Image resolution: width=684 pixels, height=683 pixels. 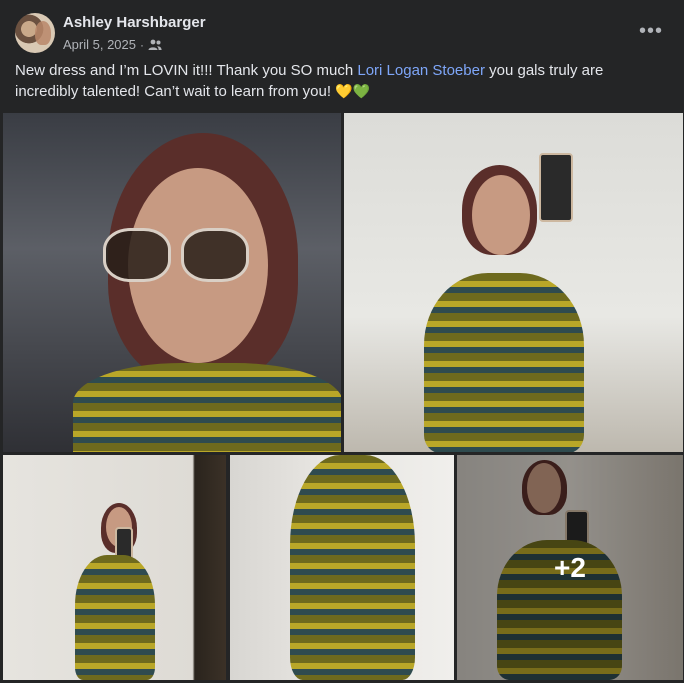 I want to click on author-avatar, so click(x=35, y=33).